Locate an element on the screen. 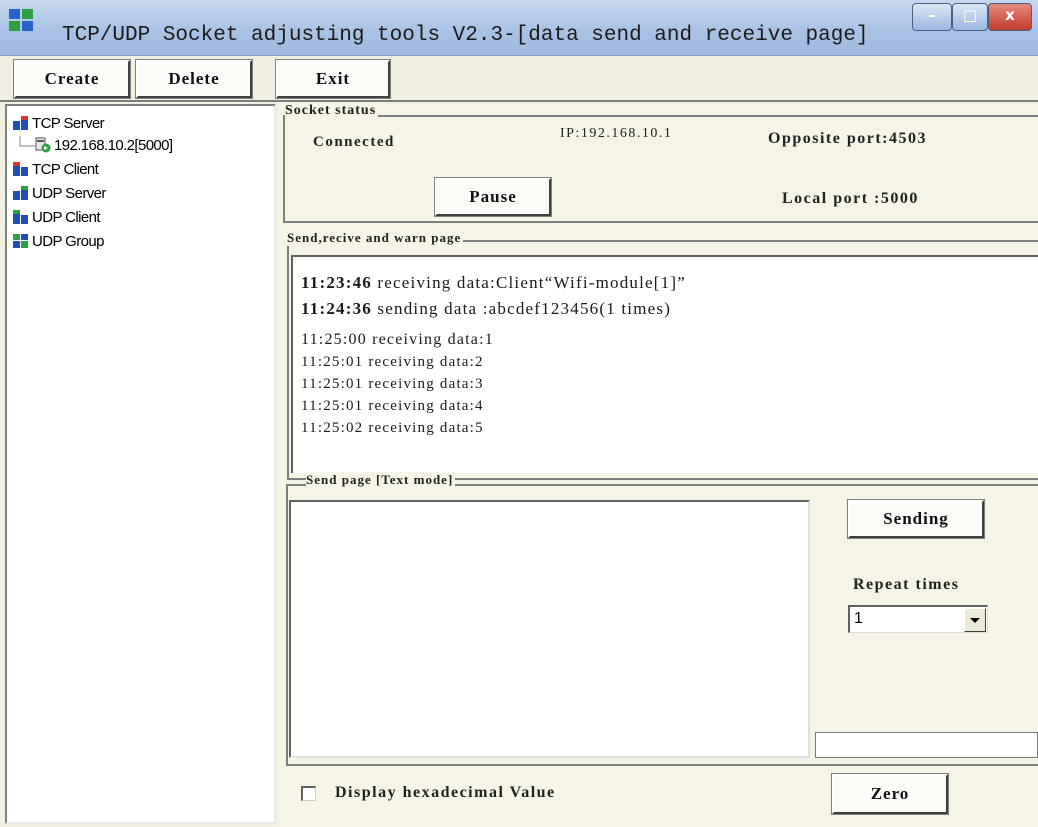  create-button: Create is located at coordinates (72, 79).